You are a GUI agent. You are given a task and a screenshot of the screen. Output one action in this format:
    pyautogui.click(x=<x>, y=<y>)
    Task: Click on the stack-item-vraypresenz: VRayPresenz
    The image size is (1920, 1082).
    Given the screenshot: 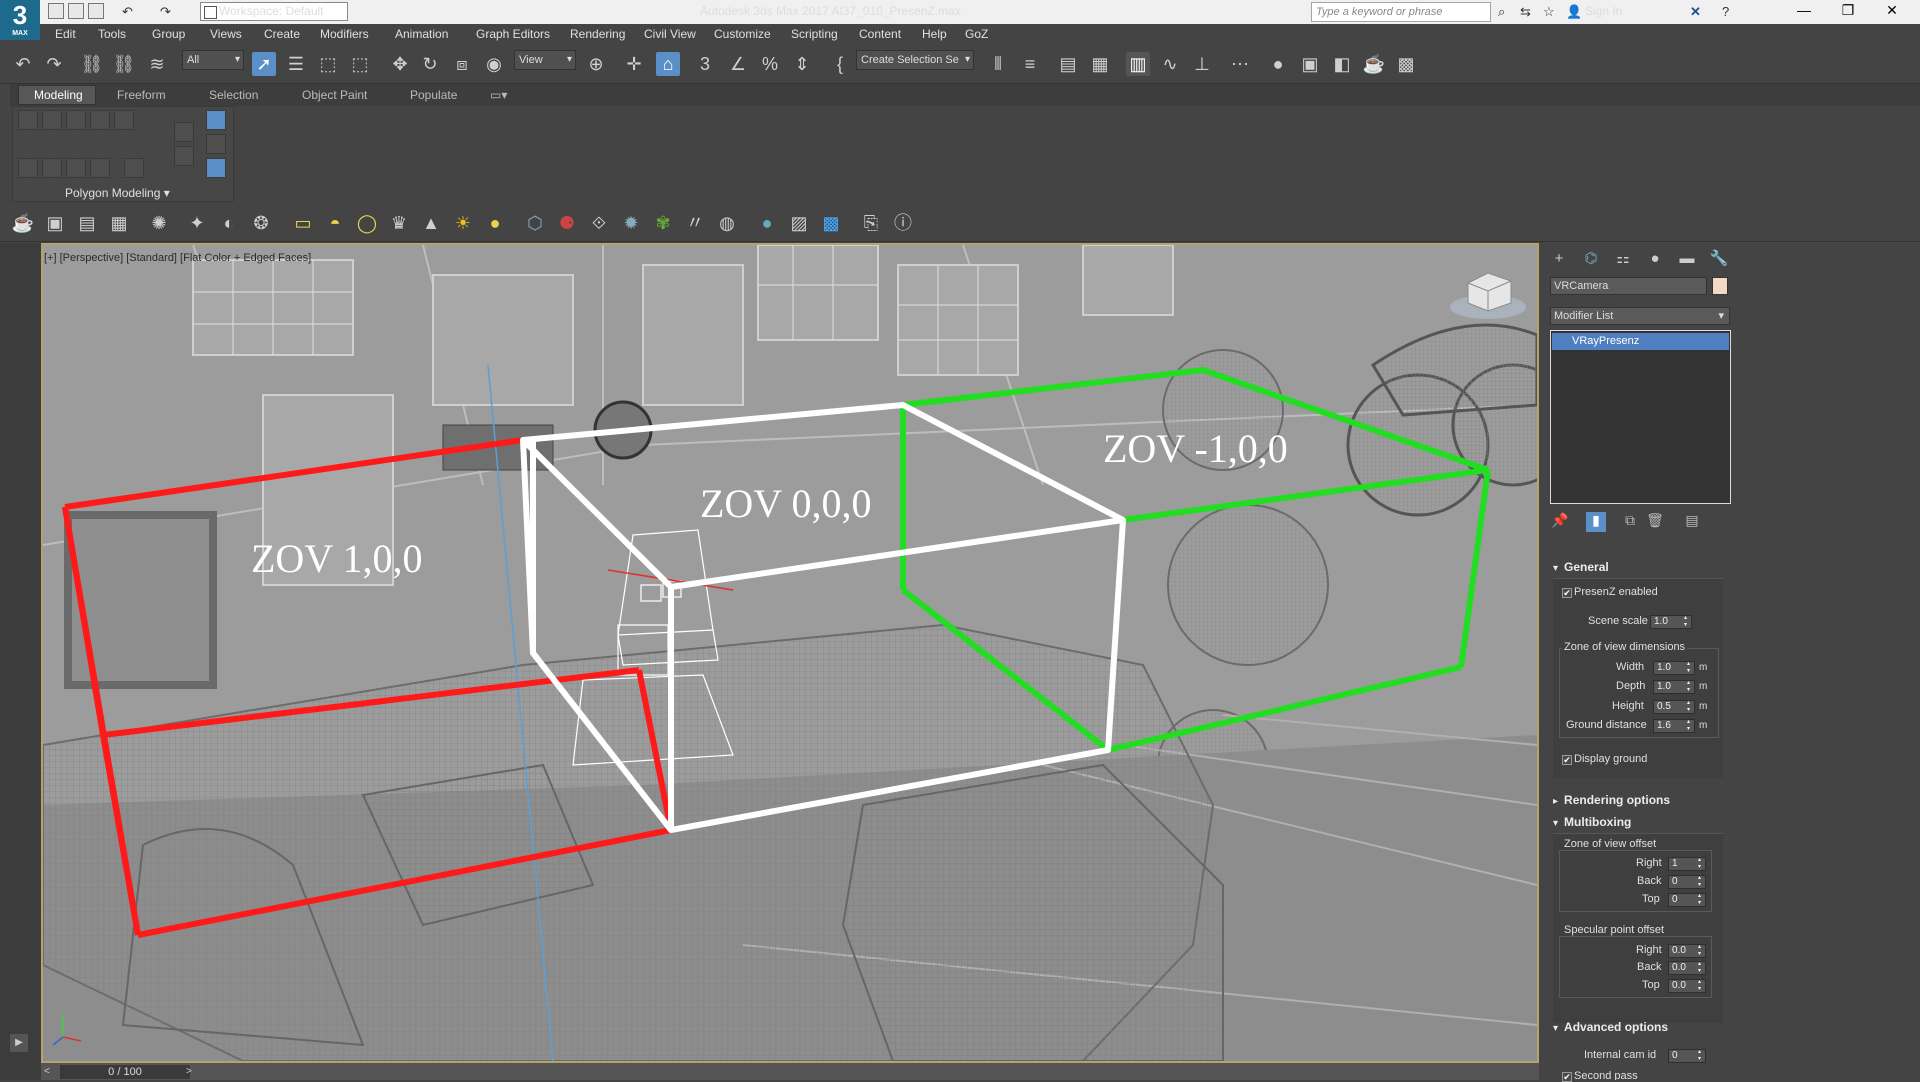 What is the action you would take?
    pyautogui.click(x=1640, y=341)
    